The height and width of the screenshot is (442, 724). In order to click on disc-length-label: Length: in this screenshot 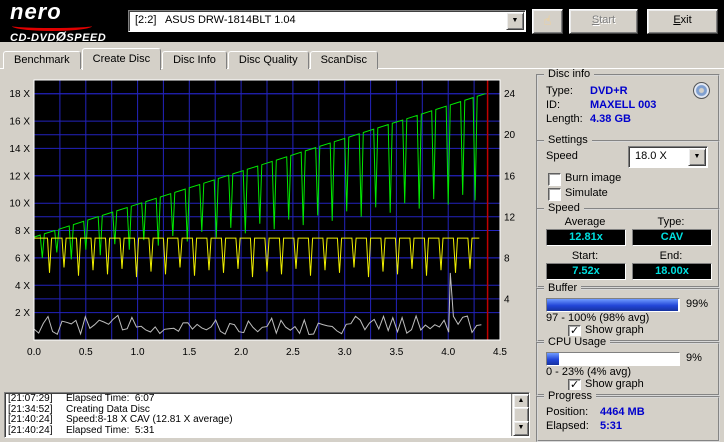, I will do `click(564, 119)`.